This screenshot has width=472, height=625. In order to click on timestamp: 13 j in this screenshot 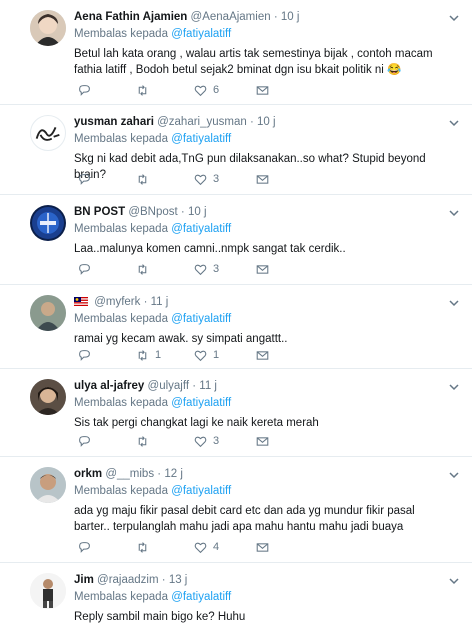, I will do `click(178, 580)`.